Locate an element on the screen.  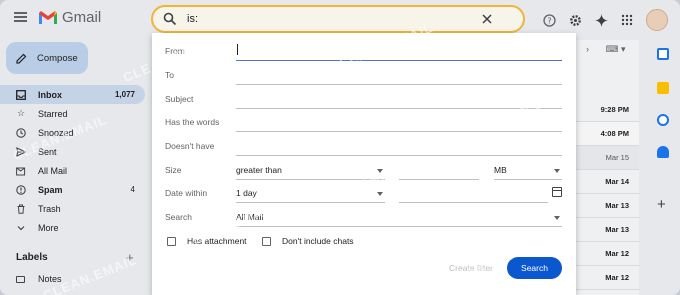
message-date: 4:08 PM is located at coordinates (614, 133).